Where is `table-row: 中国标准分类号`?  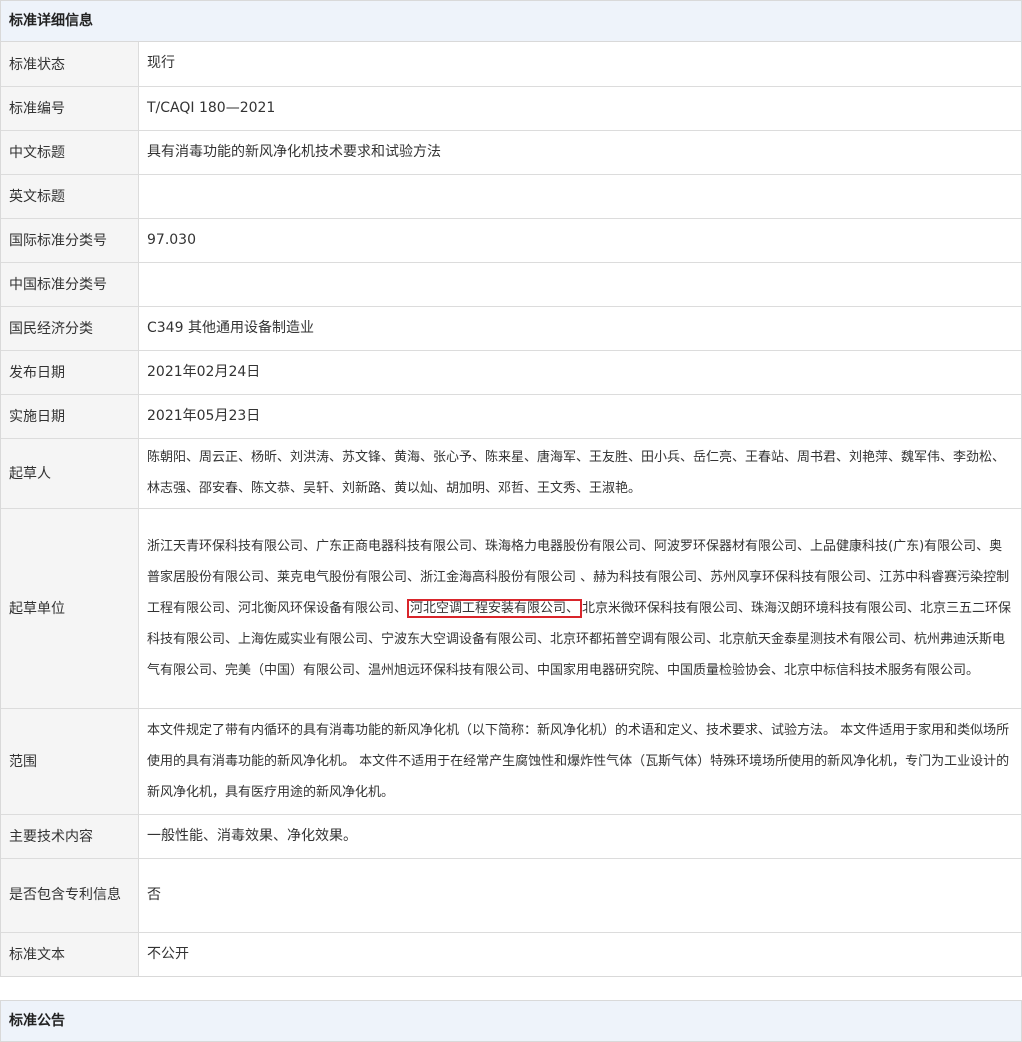 table-row: 中国标准分类号 is located at coordinates (511, 283).